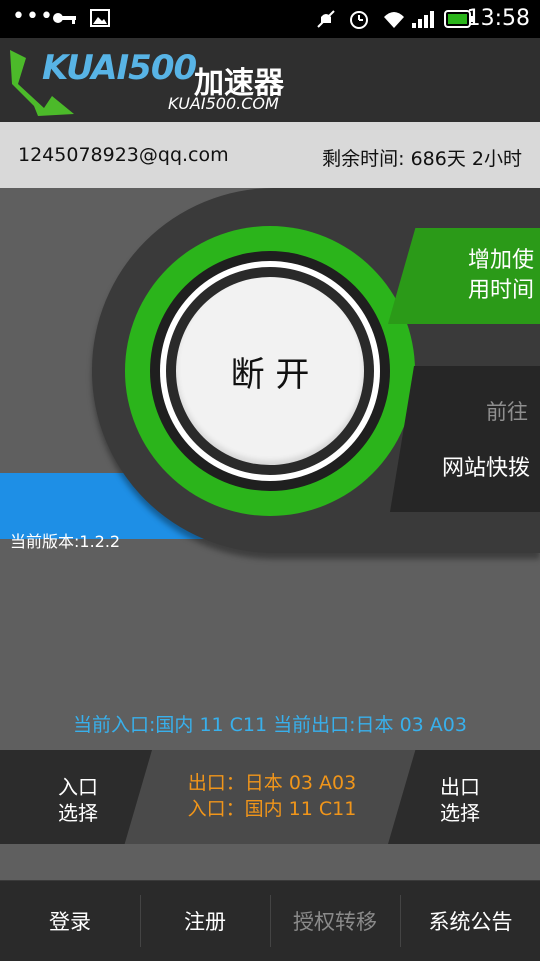 This screenshot has width=540, height=961. What do you see at coordinates (270, 19) in the screenshot?
I see `status-bar: ••• 13:58` at bounding box center [270, 19].